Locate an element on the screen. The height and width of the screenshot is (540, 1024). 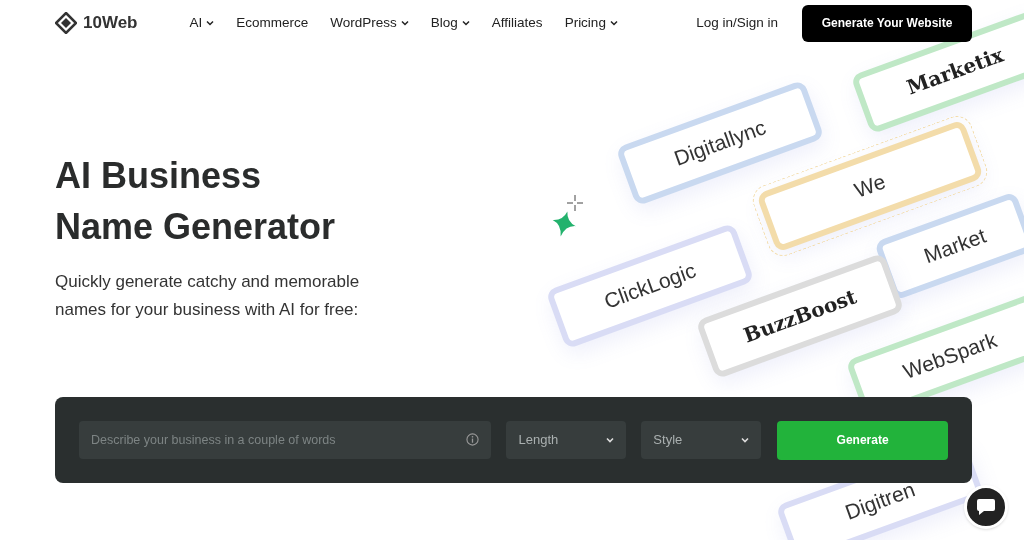
hero-subtitle: Quickly generate catchy and memorable names for your business with AI for free: is located at coordinates (208, 296).